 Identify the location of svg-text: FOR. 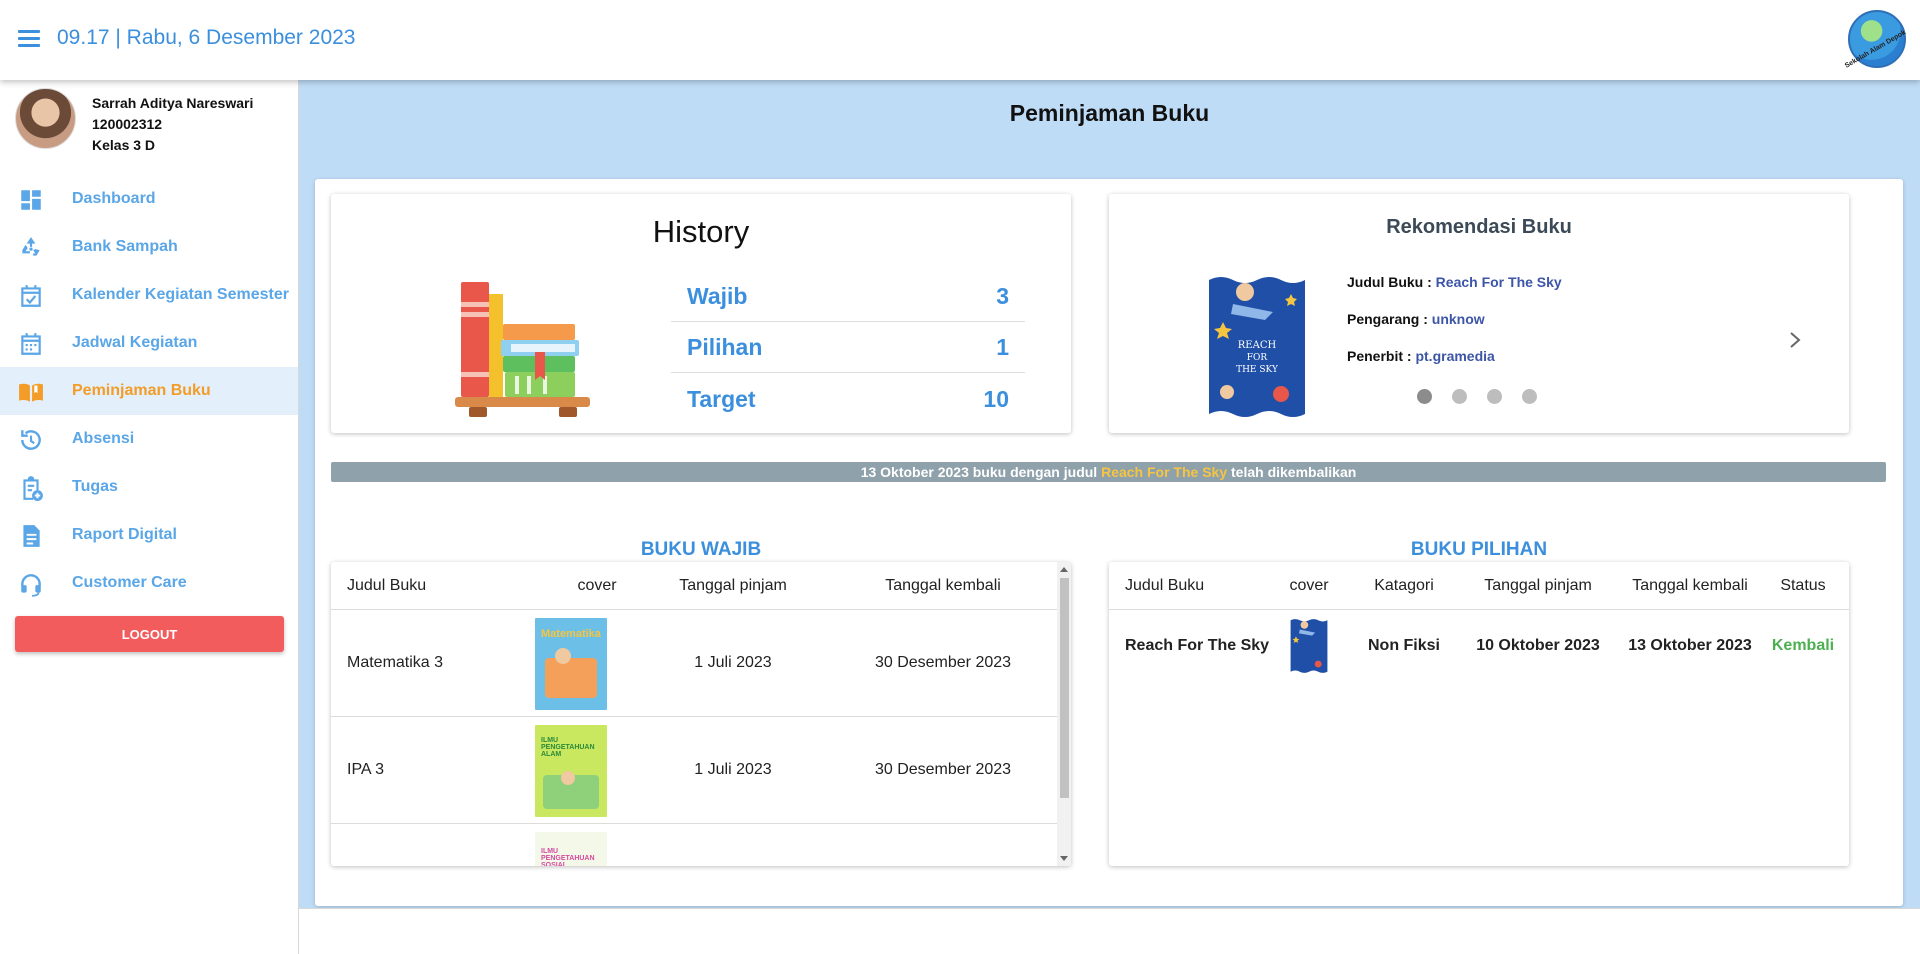
(1257, 358).